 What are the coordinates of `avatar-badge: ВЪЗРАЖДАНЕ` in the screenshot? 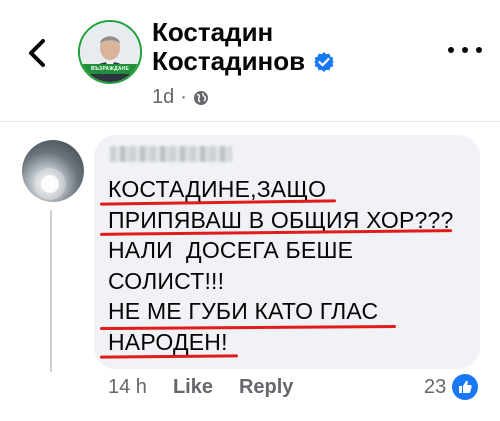 It's located at (110, 69).